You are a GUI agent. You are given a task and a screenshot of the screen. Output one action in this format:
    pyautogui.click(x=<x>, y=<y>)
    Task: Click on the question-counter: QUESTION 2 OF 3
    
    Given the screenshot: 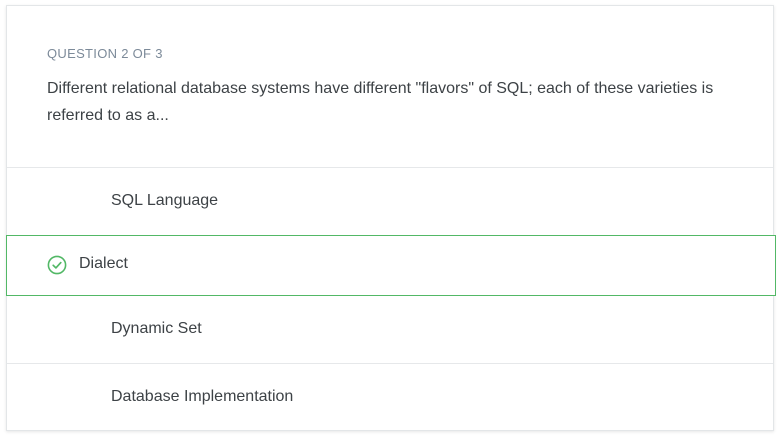 What is the action you would take?
    pyautogui.click(x=105, y=53)
    